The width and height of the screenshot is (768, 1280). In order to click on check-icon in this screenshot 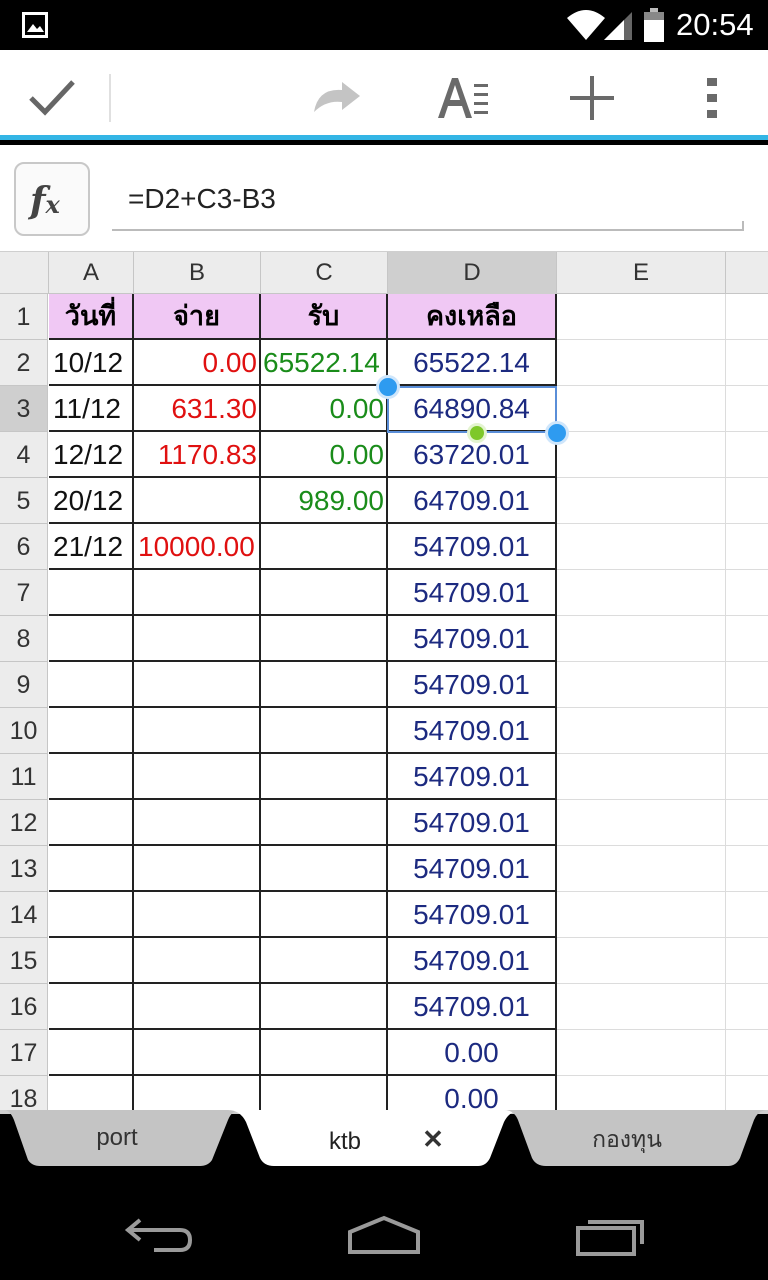, I will do `click(52, 98)`.